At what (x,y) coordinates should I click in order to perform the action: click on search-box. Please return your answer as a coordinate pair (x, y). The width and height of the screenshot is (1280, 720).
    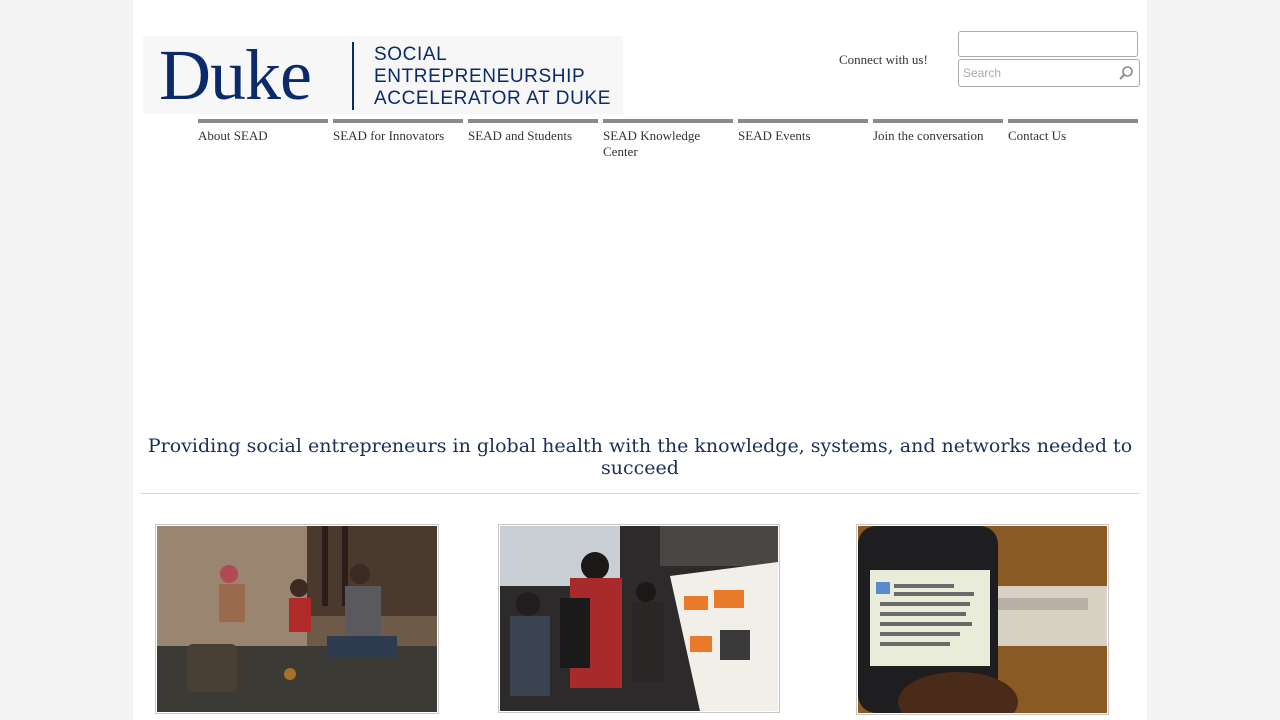
    Looking at the image, I should click on (1049, 73).